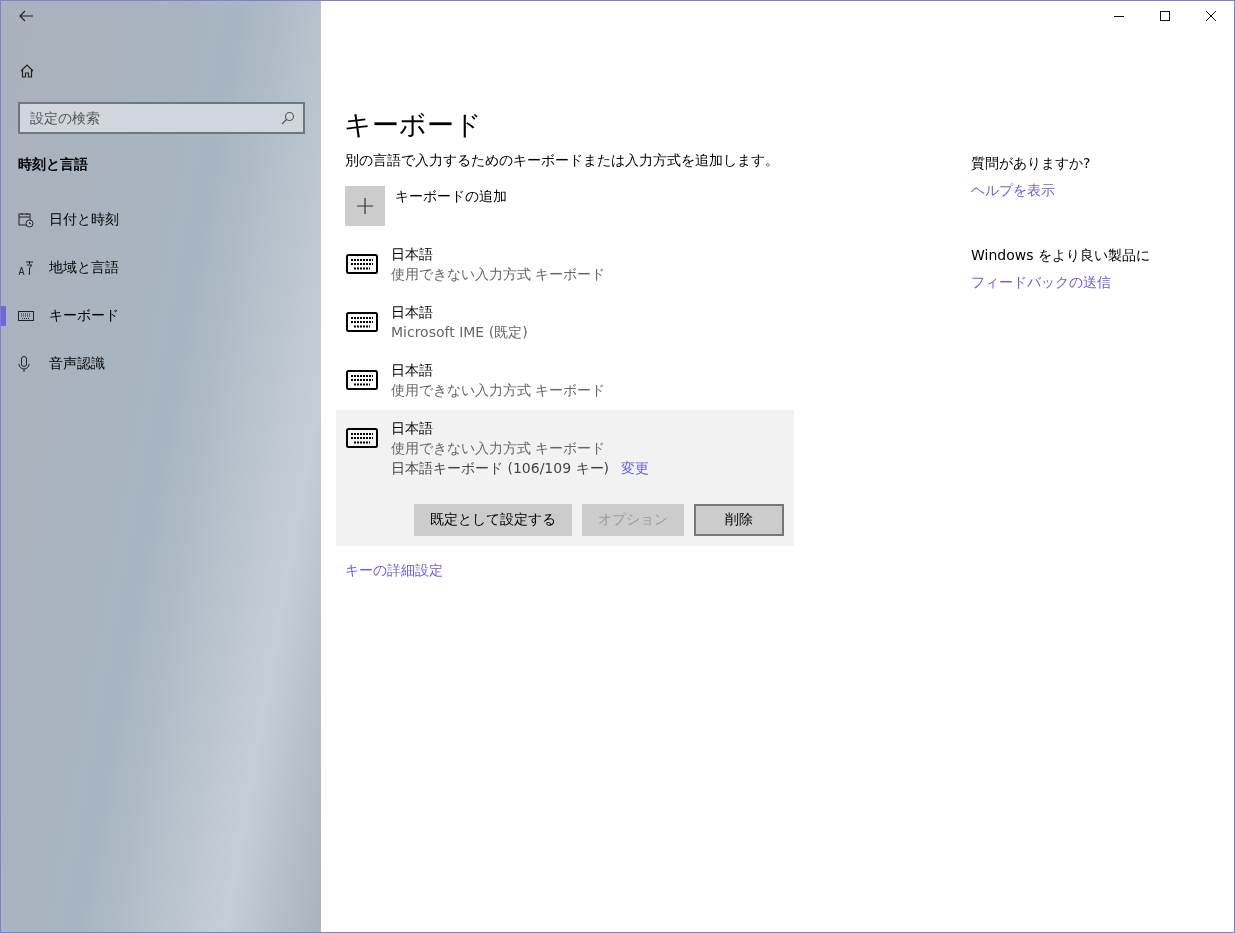 Image resolution: width=1235 pixels, height=933 pixels. Describe the element at coordinates (562, 161) in the screenshot. I see `description: 別の言語で入力するためのキーボードまたは入力方式を追加します。` at that location.